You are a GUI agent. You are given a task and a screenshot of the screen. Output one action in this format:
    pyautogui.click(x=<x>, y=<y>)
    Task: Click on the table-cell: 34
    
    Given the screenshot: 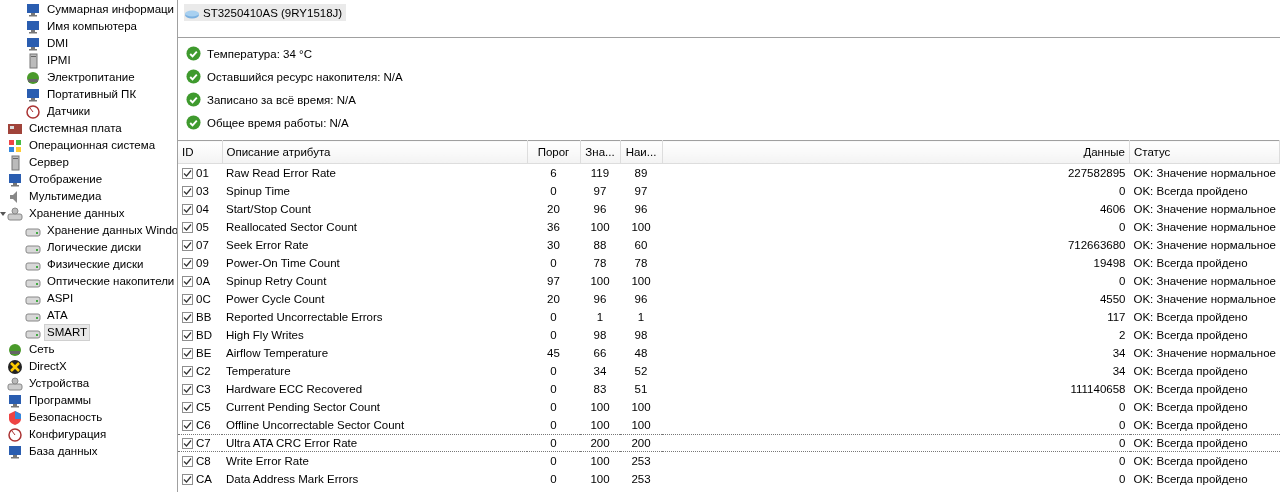 What is the action you would take?
    pyautogui.click(x=1119, y=353)
    